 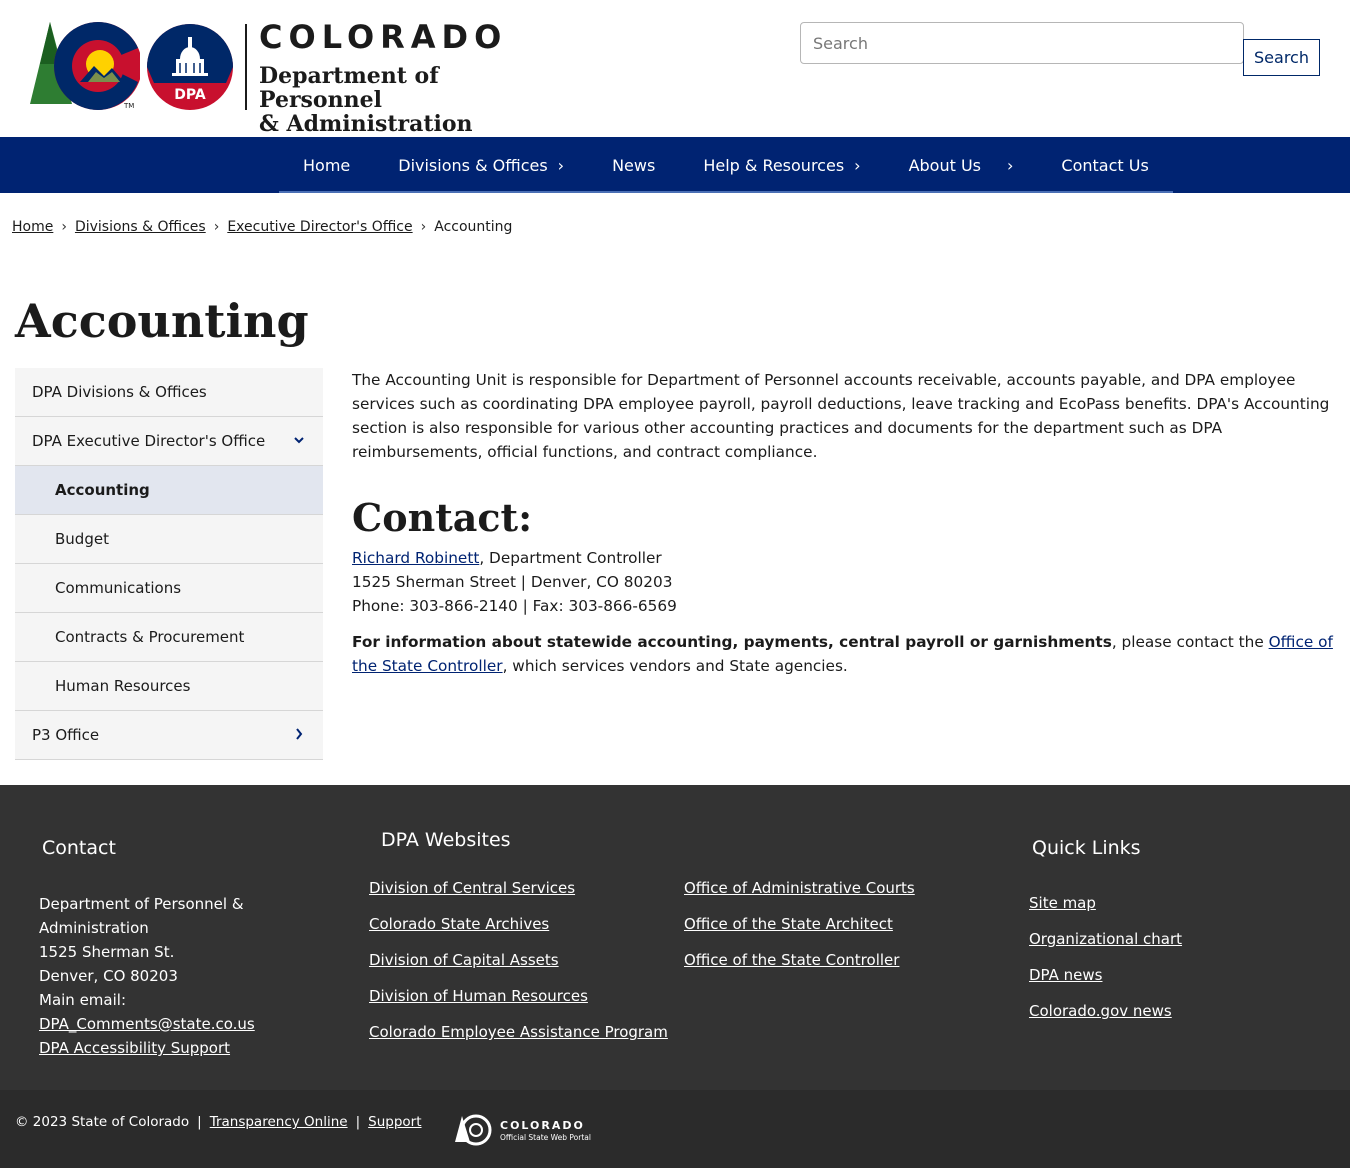 What do you see at coordinates (108, 976) in the screenshot?
I see `footer-contact-line: Denver, CO 80203` at bounding box center [108, 976].